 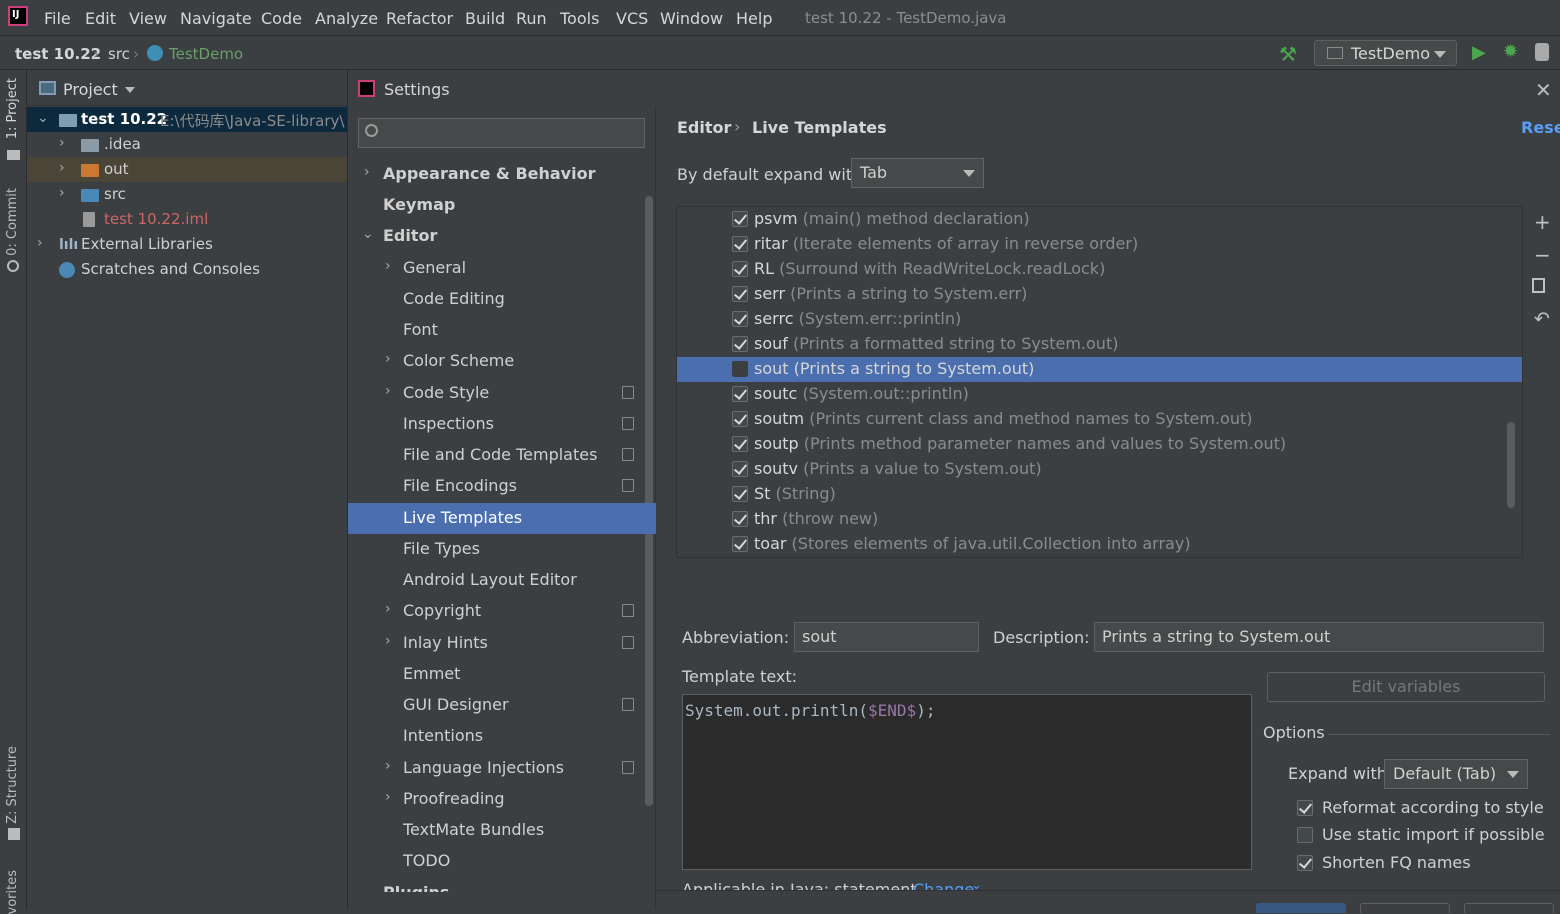 What do you see at coordinates (1385, 53) in the screenshot?
I see `run-config-selector: TestDemo` at bounding box center [1385, 53].